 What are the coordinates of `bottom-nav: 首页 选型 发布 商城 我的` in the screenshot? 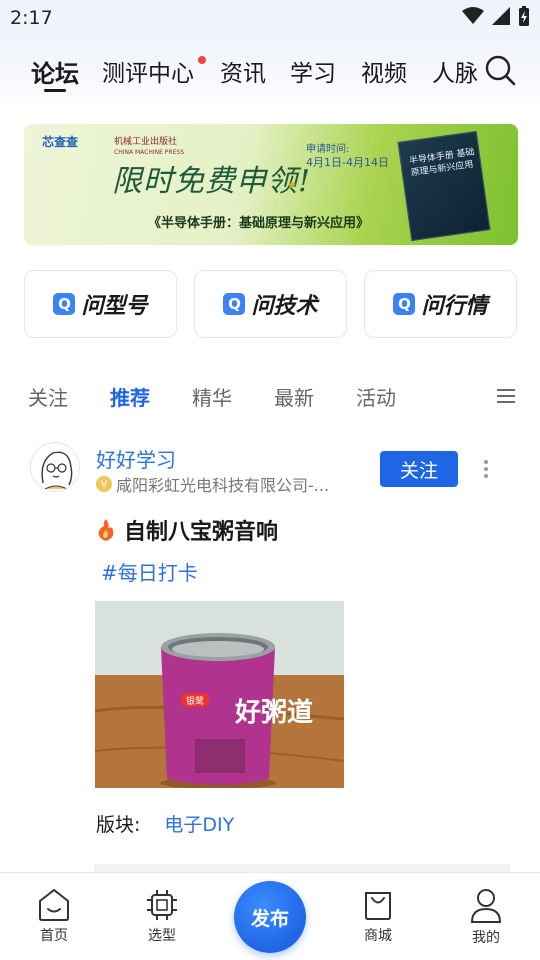 It's located at (270, 916).